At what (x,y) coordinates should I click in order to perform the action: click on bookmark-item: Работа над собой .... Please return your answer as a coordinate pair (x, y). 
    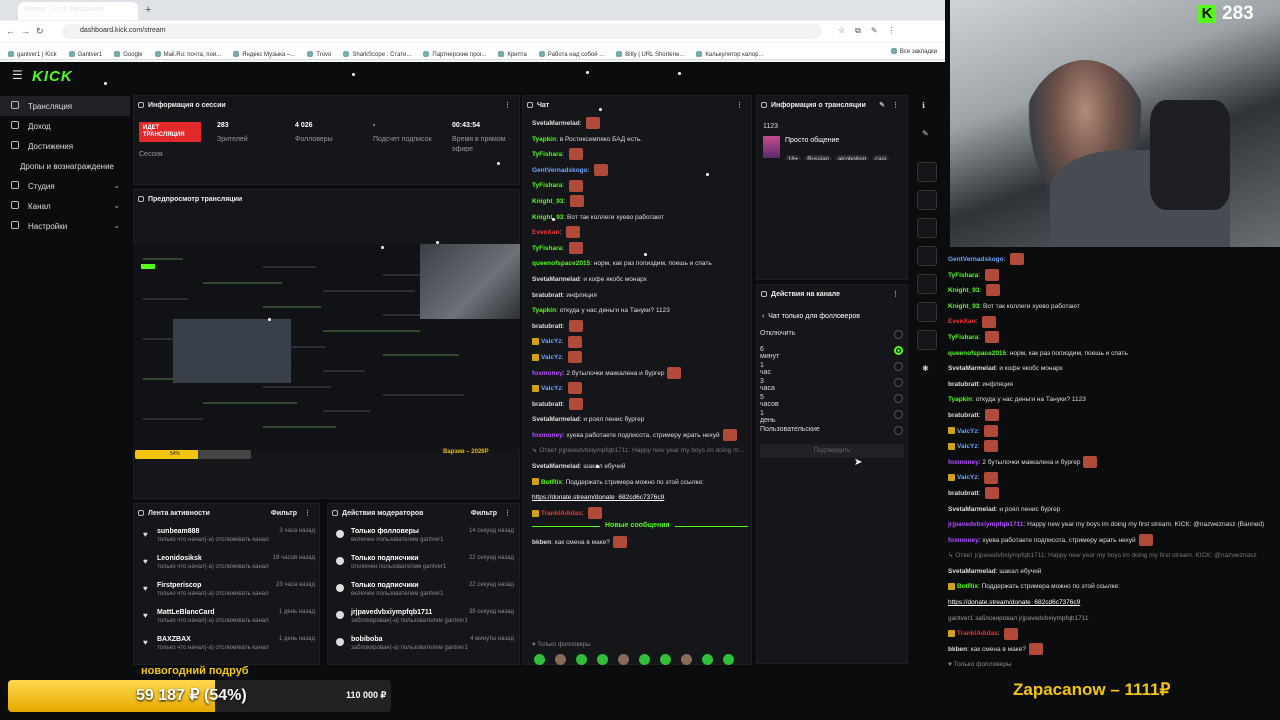
    Looking at the image, I should click on (571, 54).